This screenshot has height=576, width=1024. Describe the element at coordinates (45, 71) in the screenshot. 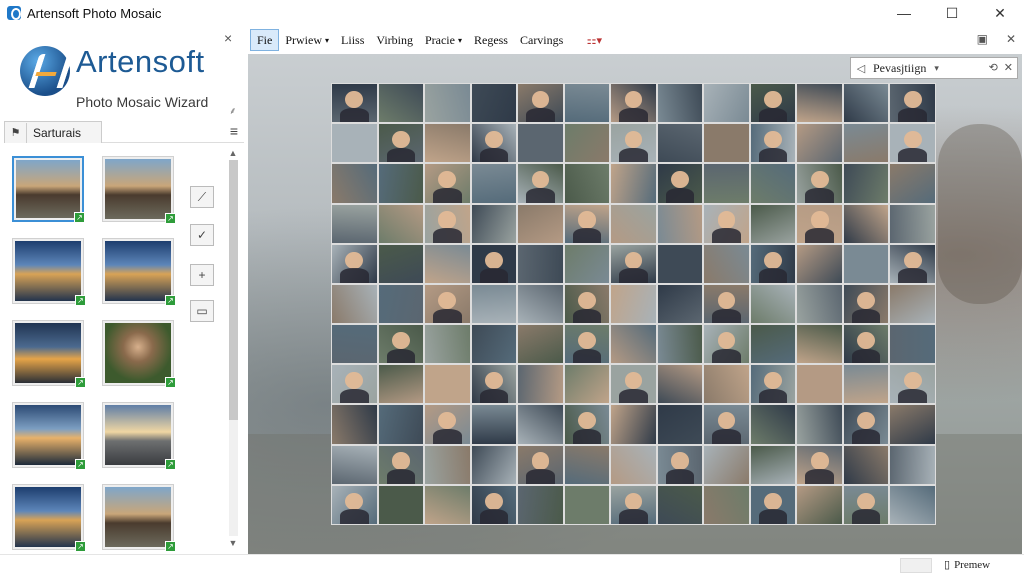

I see `logo-mark-icon` at that location.